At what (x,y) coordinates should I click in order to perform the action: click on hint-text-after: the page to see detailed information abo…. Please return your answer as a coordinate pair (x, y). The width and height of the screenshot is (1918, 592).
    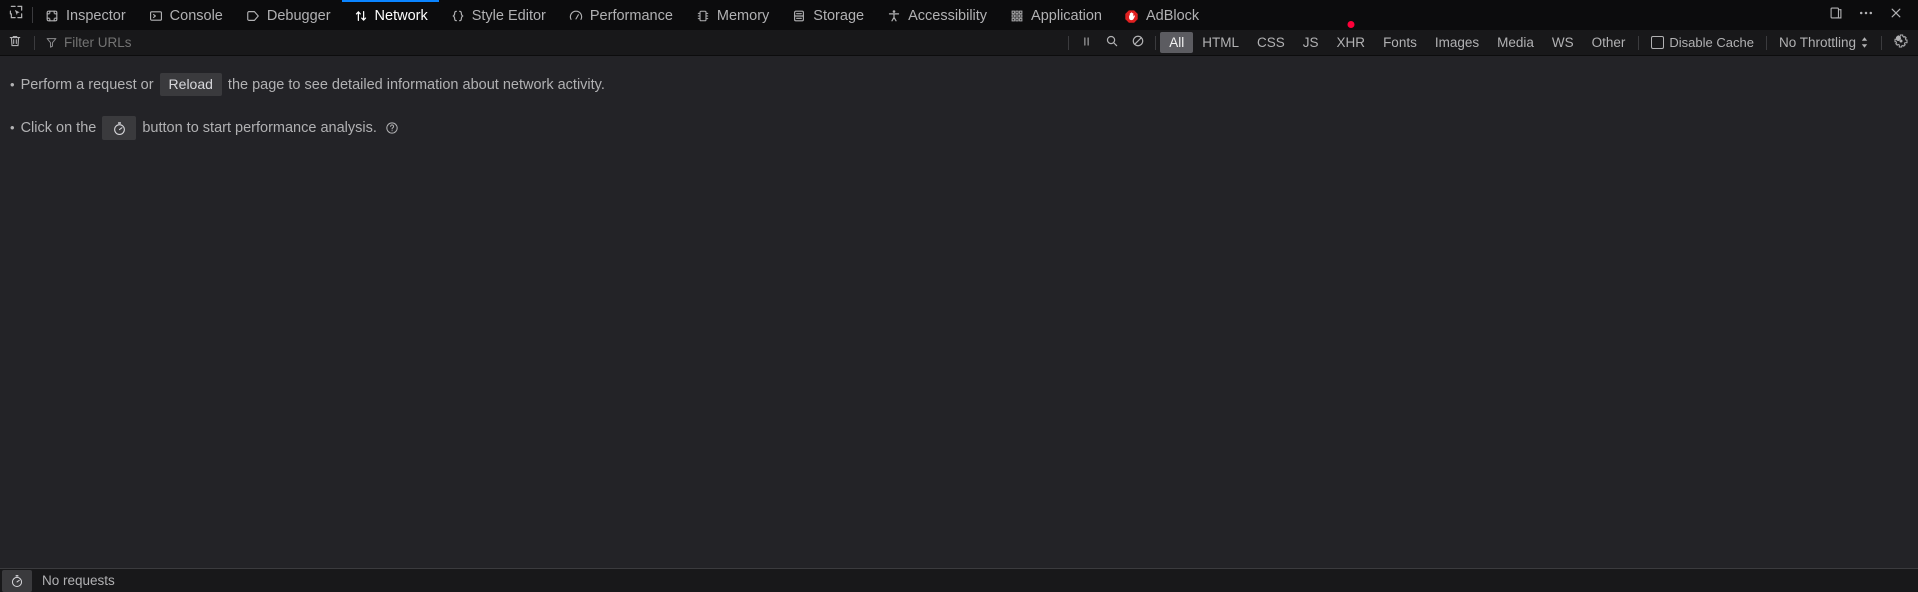
    Looking at the image, I should click on (416, 84).